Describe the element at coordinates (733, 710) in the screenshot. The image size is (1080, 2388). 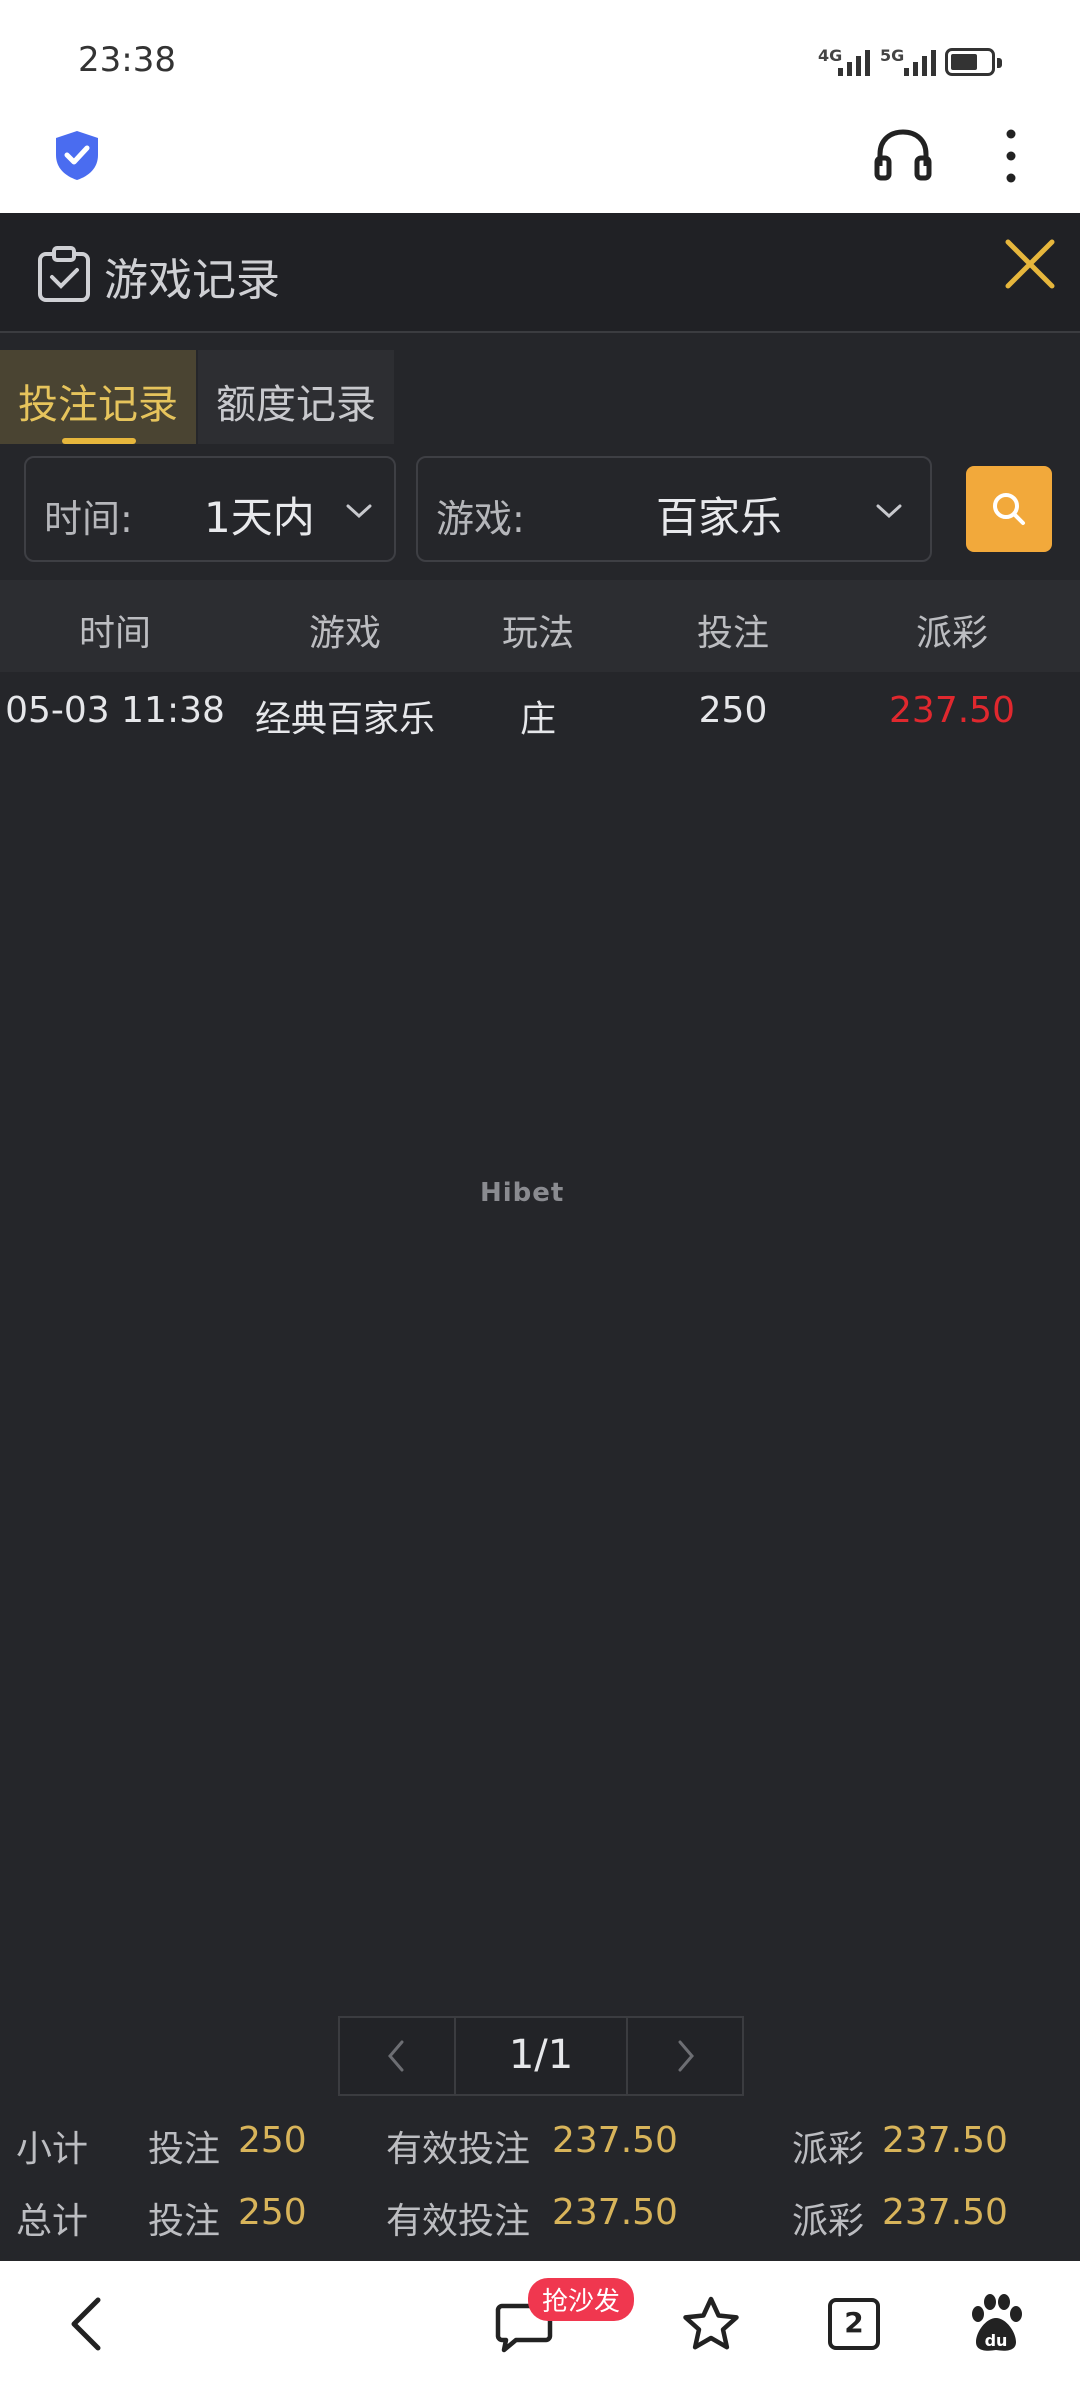
I see `cell-bet: 250` at that location.